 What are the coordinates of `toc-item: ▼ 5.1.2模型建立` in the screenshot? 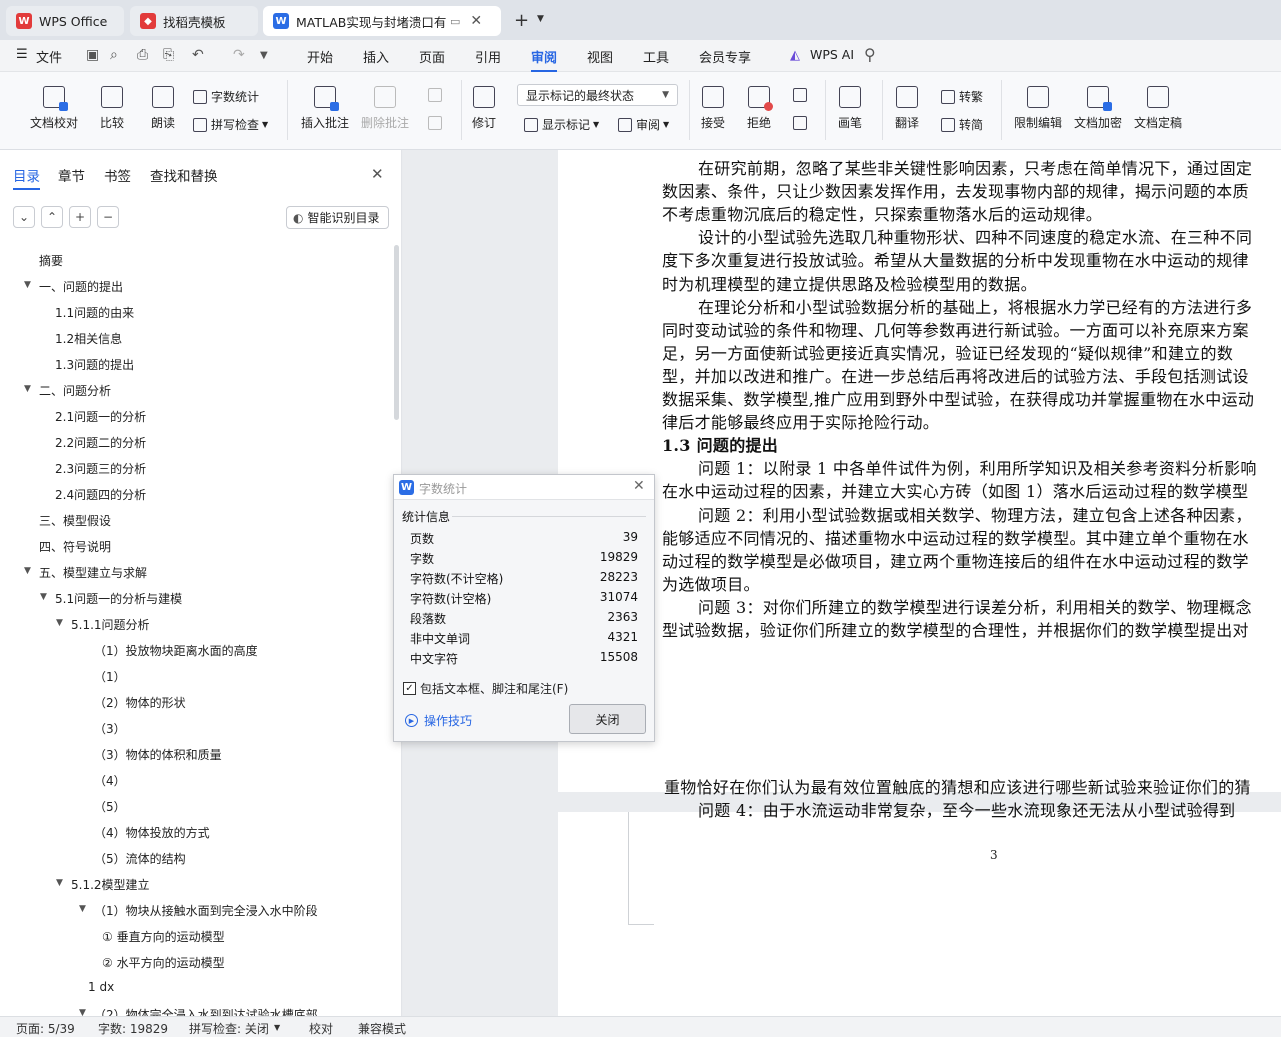 It's located at (103, 884).